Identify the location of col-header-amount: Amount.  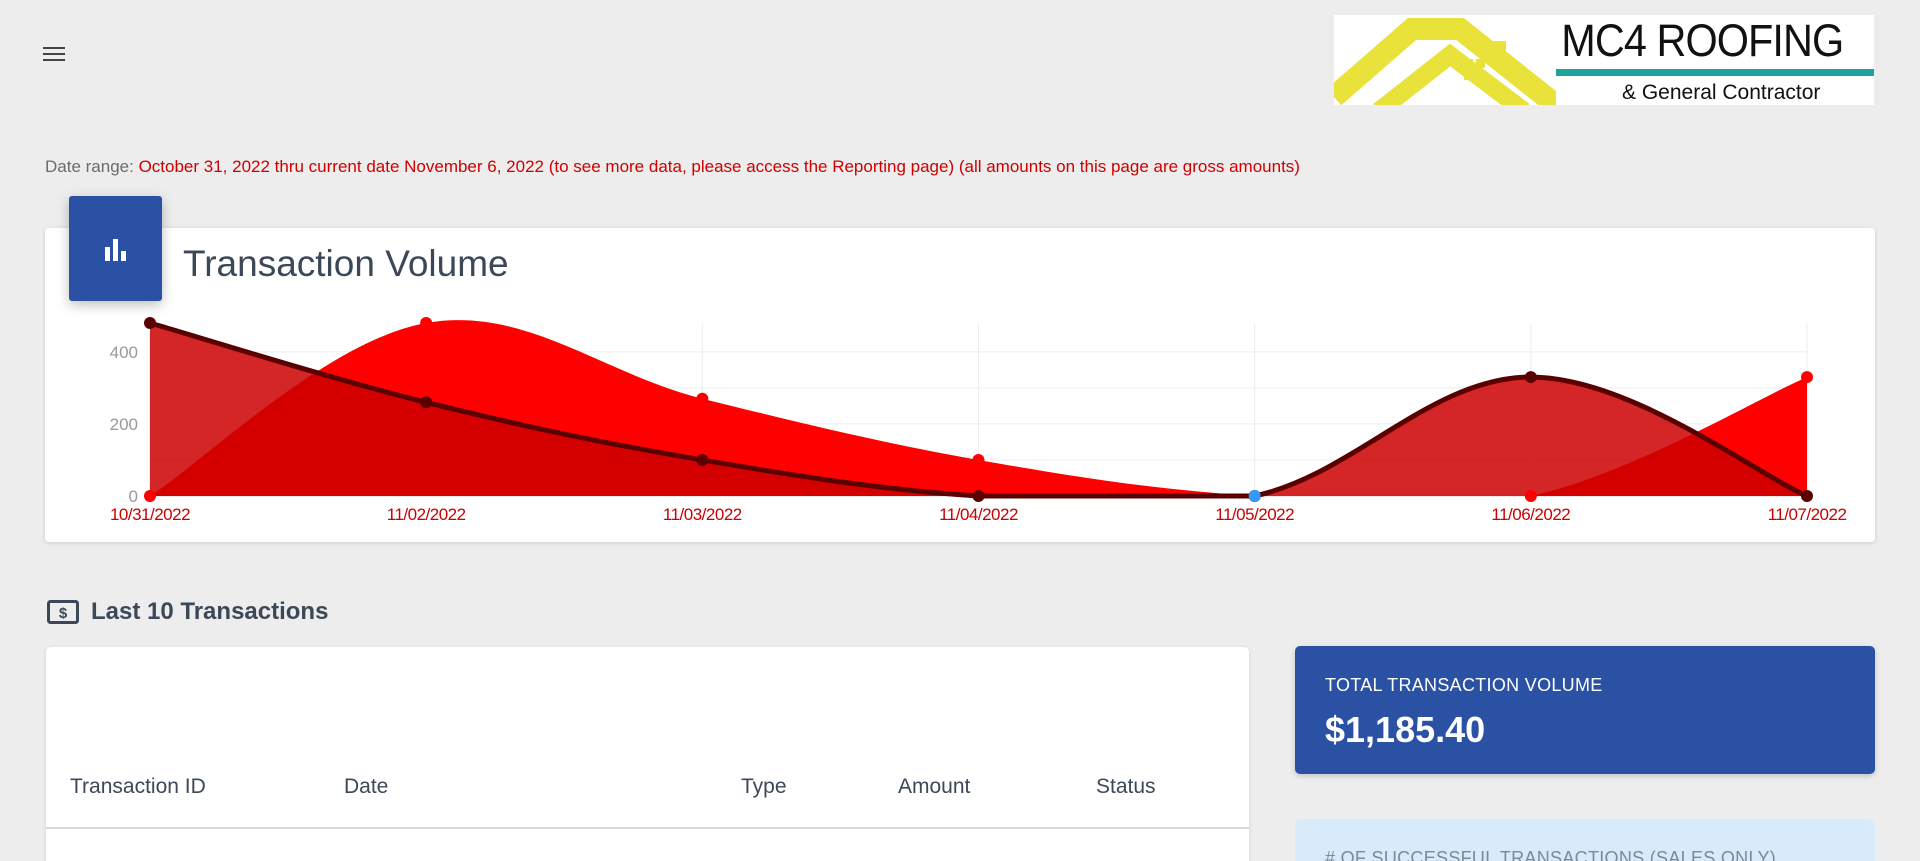
(934, 787).